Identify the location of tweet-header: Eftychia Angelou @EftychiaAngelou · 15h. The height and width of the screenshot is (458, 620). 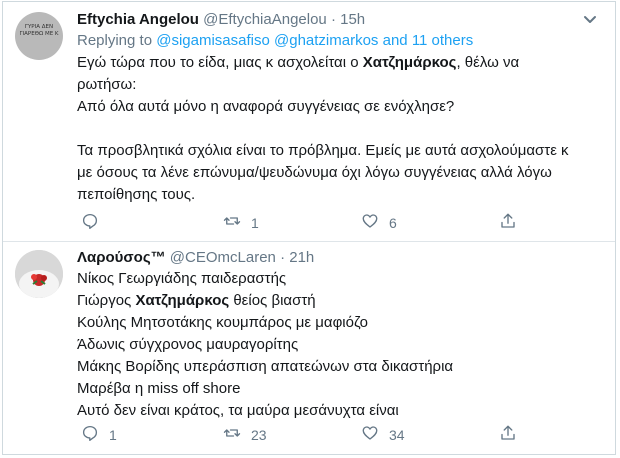
(341, 20).